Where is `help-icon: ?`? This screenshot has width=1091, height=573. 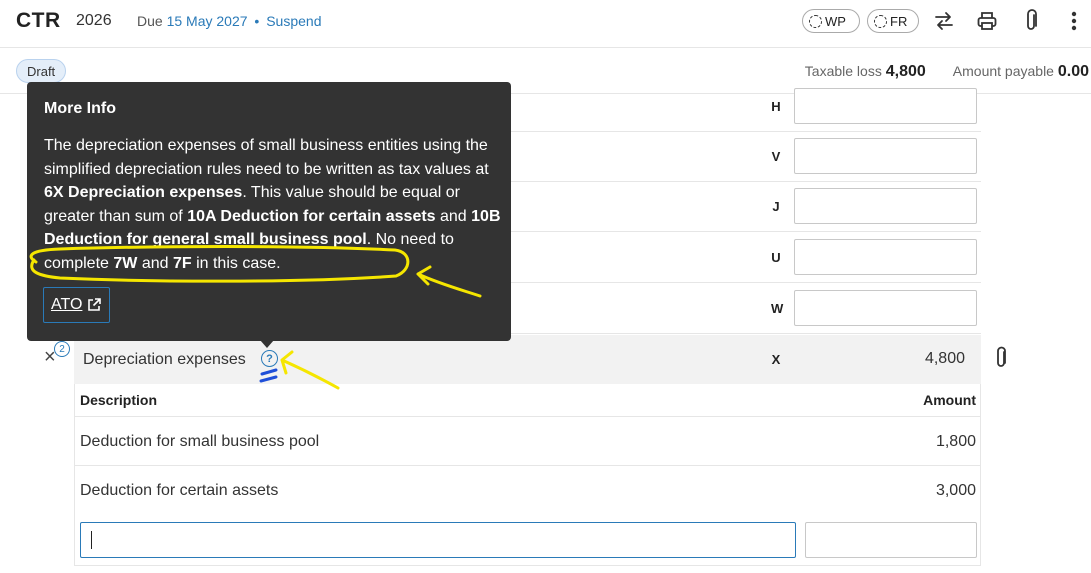
help-icon: ? is located at coordinates (269, 358).